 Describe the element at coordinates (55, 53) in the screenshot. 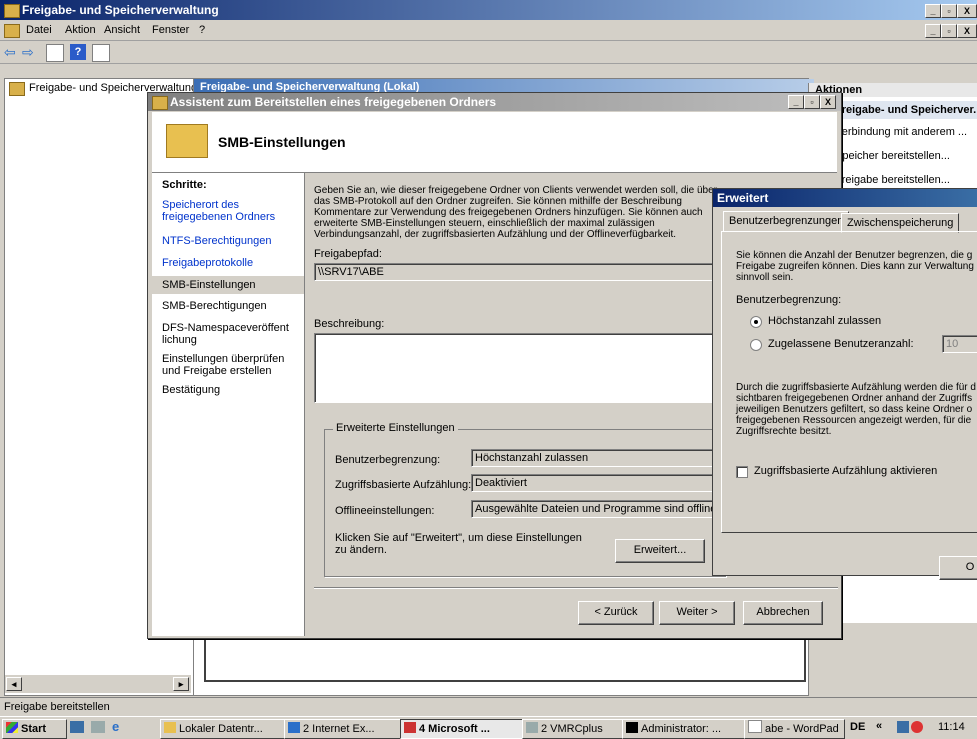

I see `show-tree-icon` at that location.